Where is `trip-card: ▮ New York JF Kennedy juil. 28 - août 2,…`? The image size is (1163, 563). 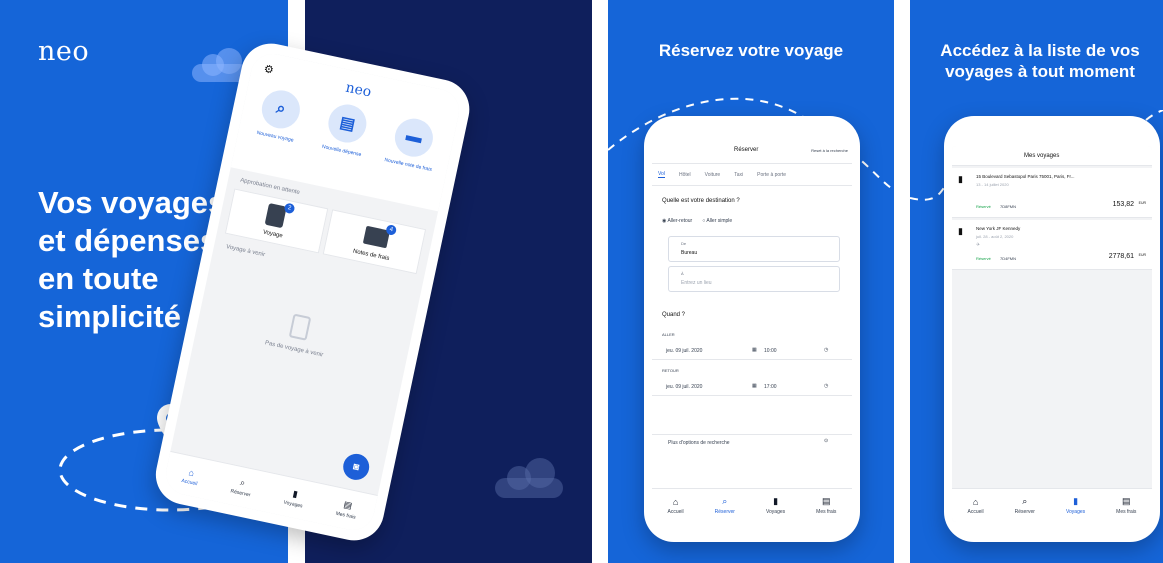 trip-card: ▮ New York JF Kennedy juil. 28 - août 2,… is located at coordinates (1052, 245).